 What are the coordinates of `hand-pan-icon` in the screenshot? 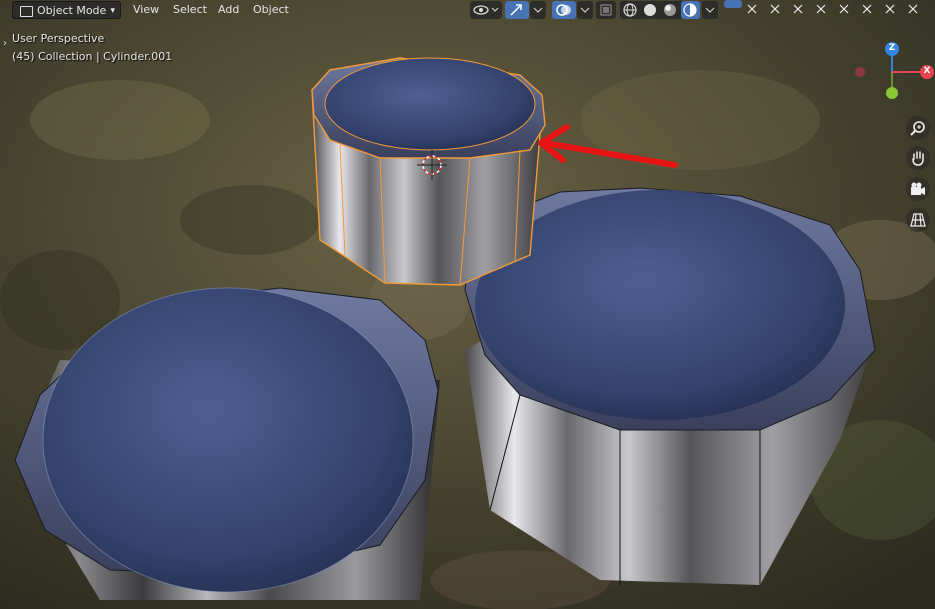 It's located at (918, 158).